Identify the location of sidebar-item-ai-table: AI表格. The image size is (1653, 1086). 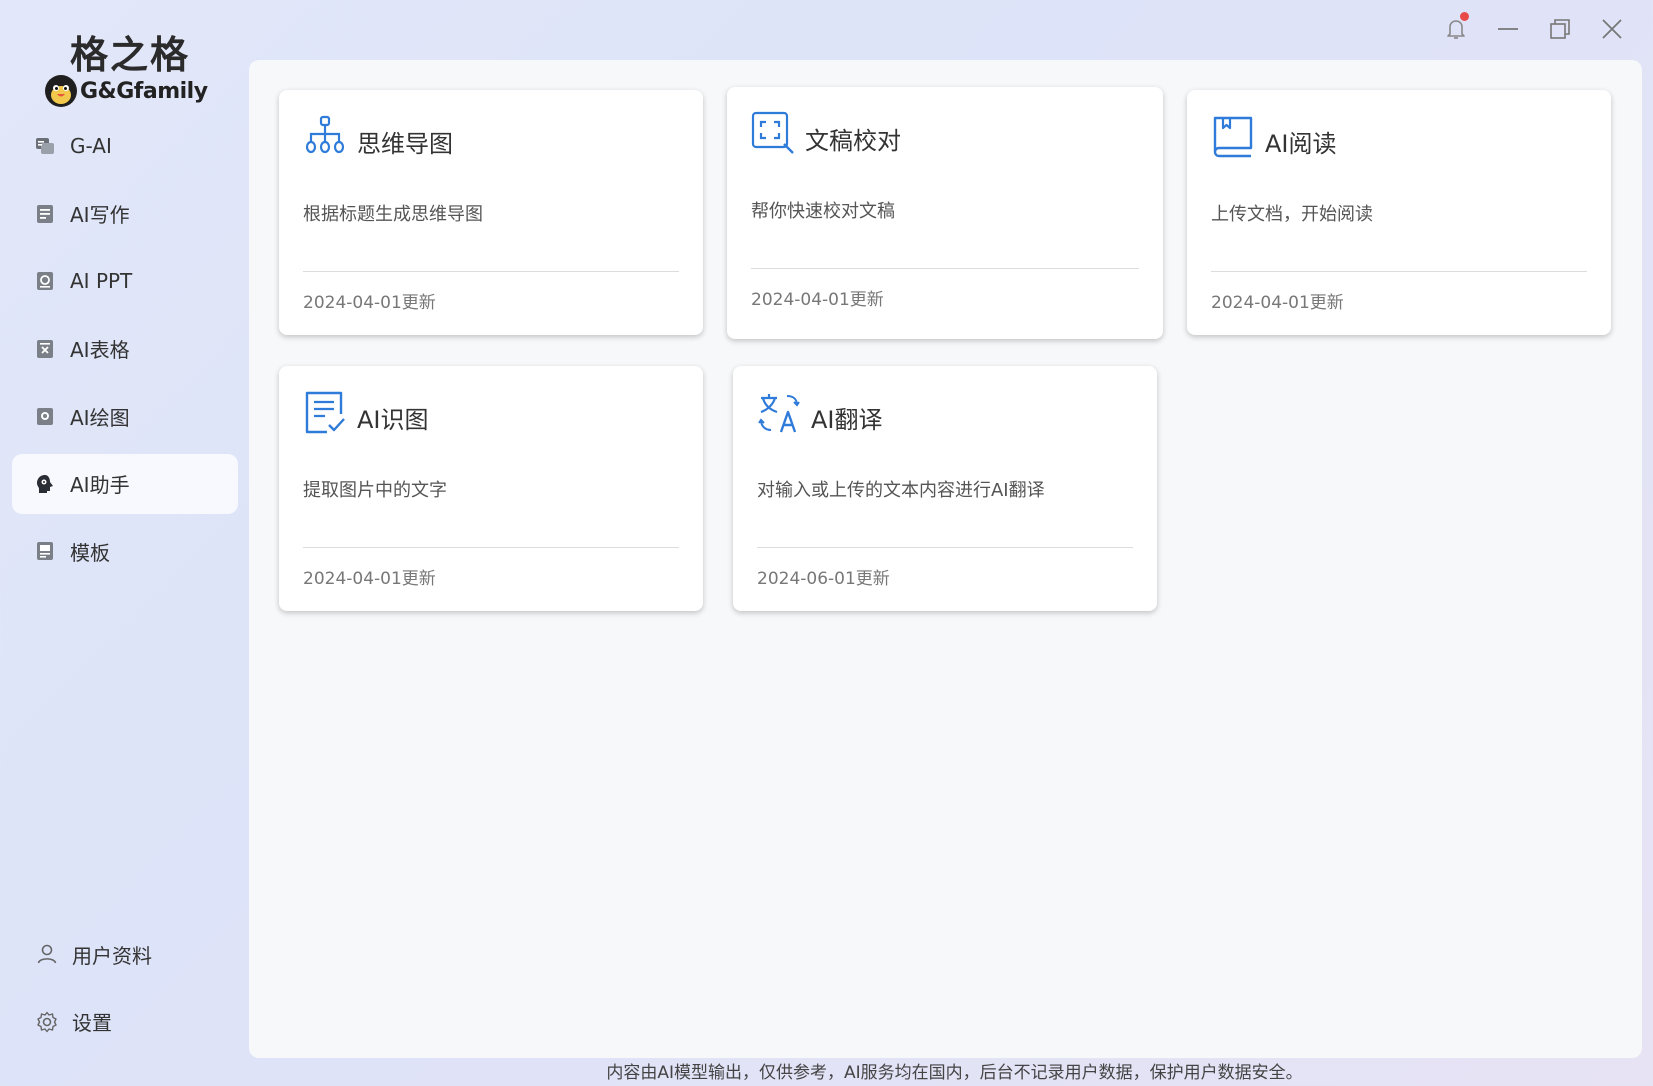
(125, 349).